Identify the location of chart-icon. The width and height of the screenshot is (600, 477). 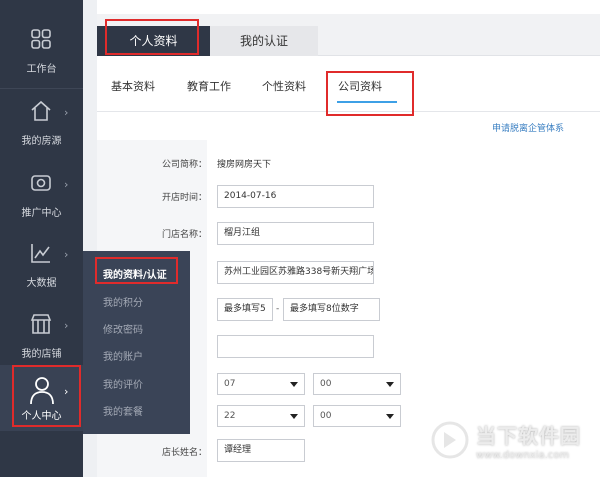
(41, 253).